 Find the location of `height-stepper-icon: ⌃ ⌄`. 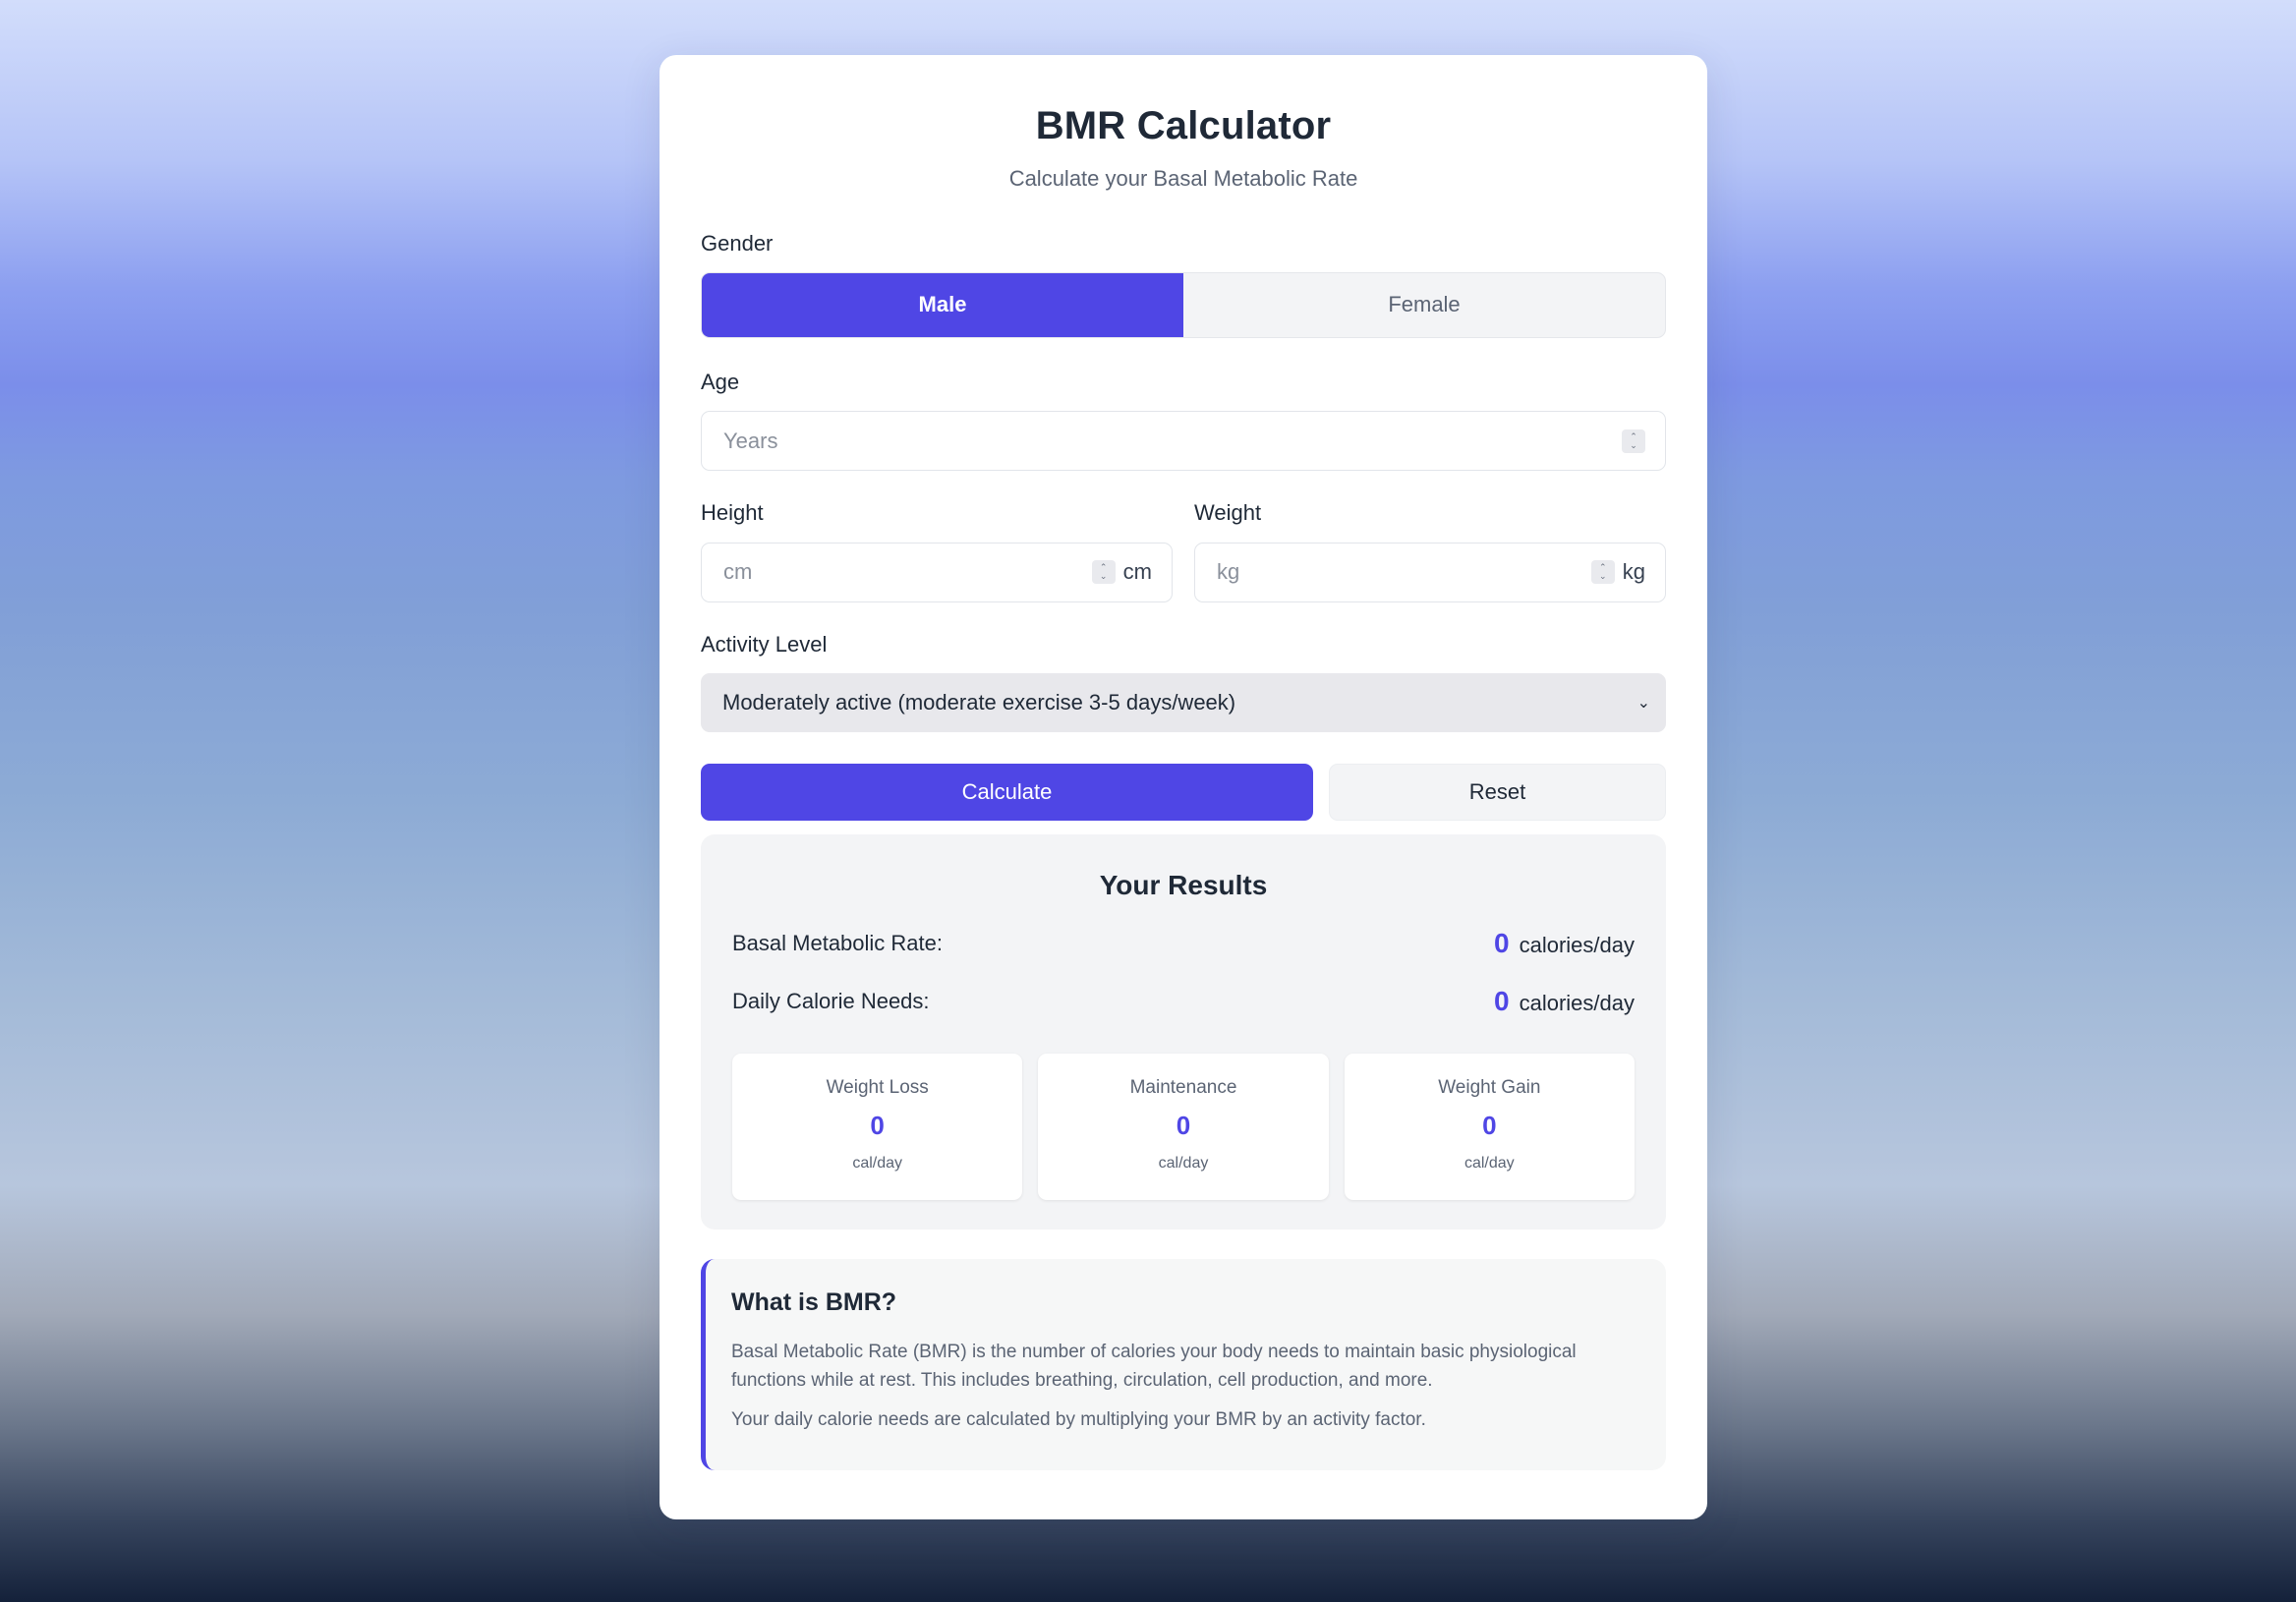

height-stepper-icon: ⌃ ⌄ is located at coordinates (1103, 572).